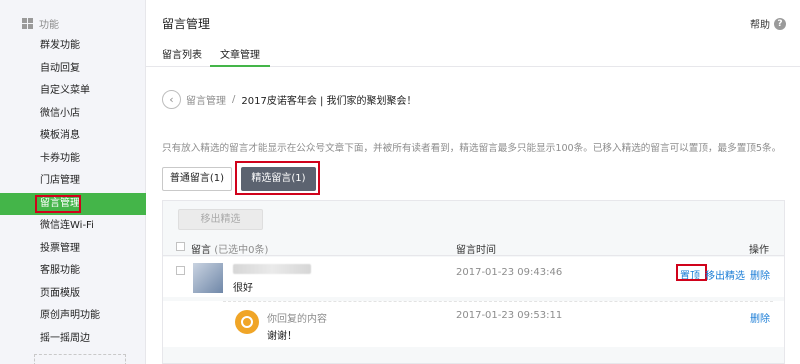 The height and width of the screenshot is (364, 800). I want to click on breadcrumb: ‹ 留言管理 / 2017皮诺客年会 | 我们家的聚划聚会！, so click(289, 99).